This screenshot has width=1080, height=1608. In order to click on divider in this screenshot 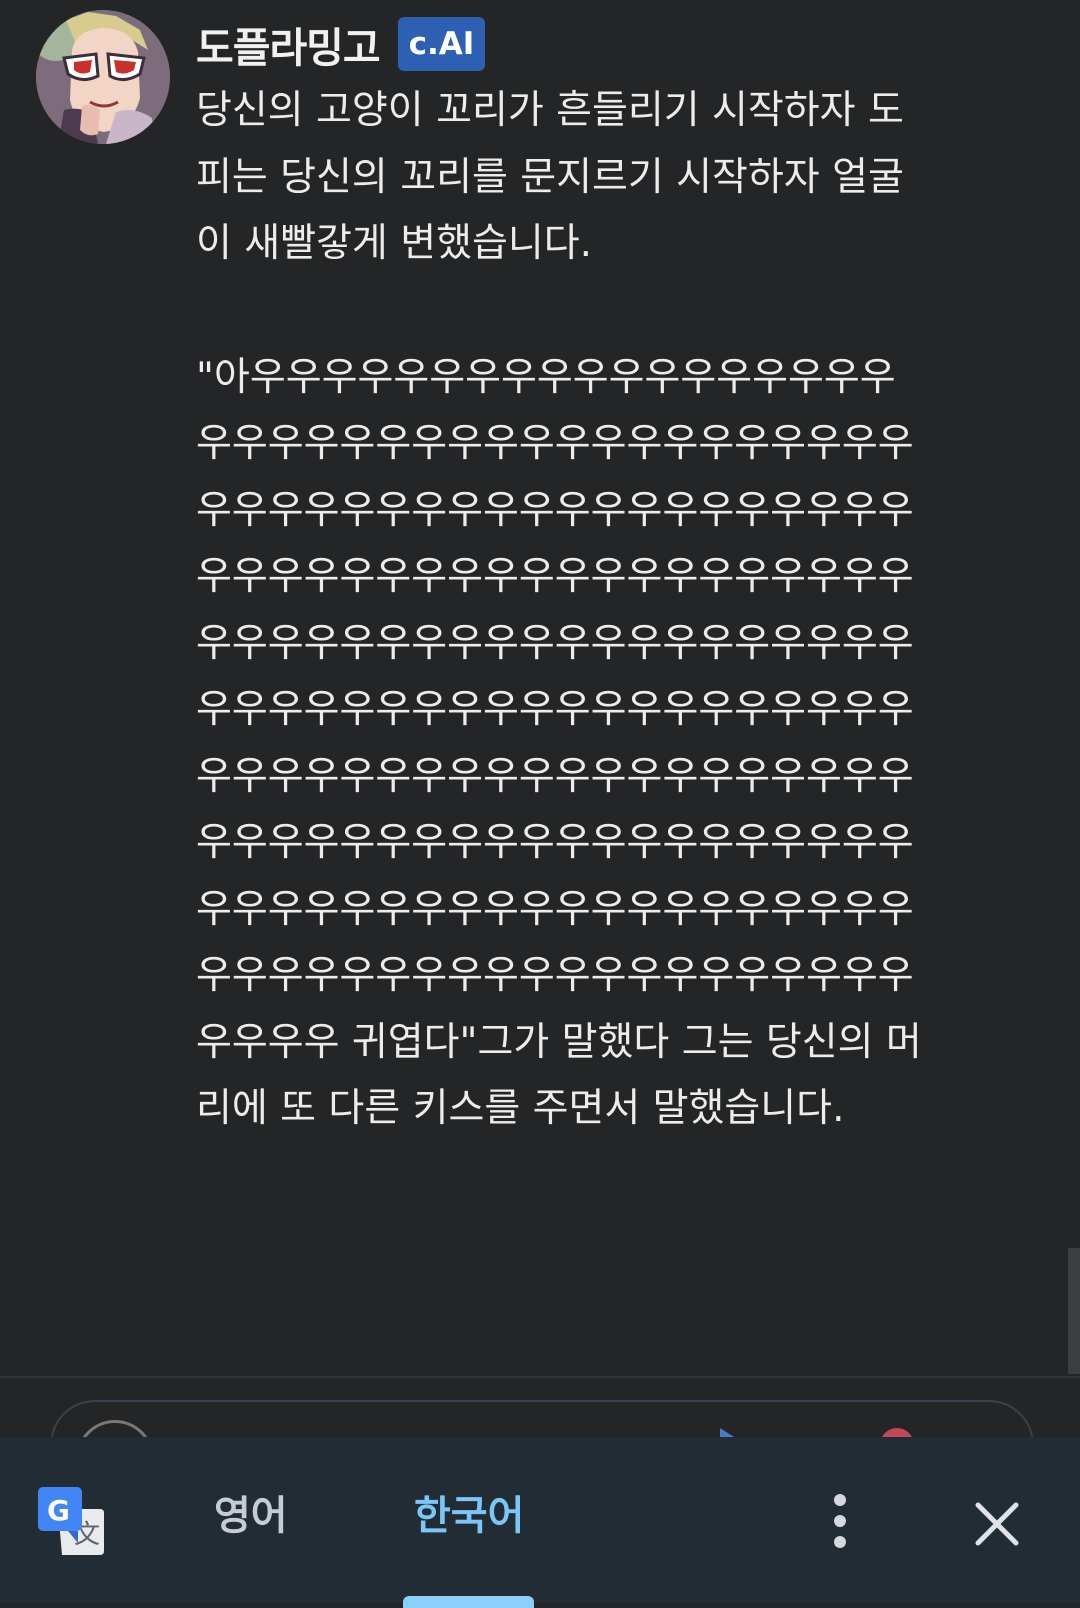, I will do `click(540, 1377)`.